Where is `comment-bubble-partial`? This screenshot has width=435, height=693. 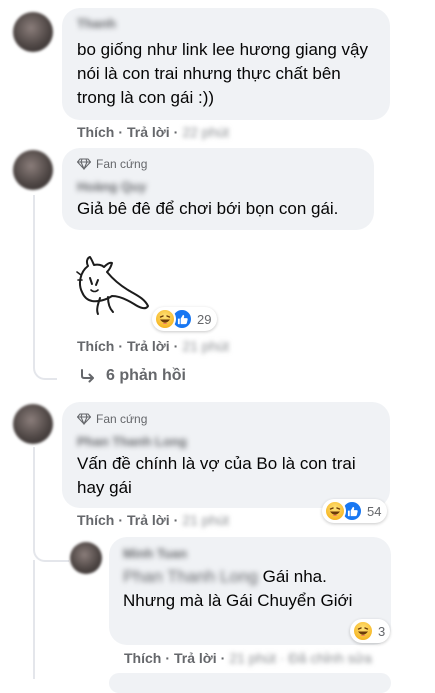 comment-bubble-partial is located at coordinates (250, 683).